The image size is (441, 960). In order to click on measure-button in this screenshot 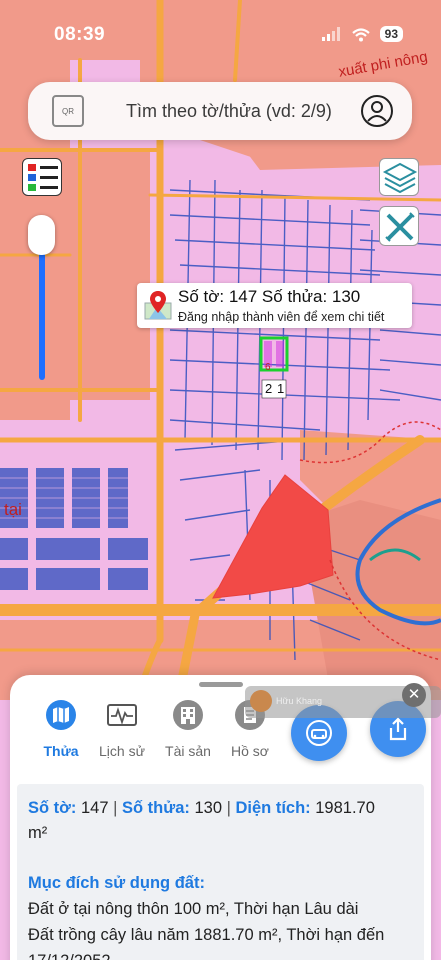, I will do `click(399, 226)`.